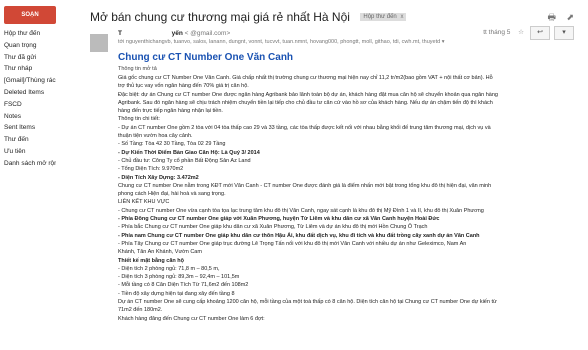 The image size is (588, 350). What do you see at coordinates (30, 15) in the screenshot?
I see `compose-button: SOẠN` at bounding box center [30, 15].